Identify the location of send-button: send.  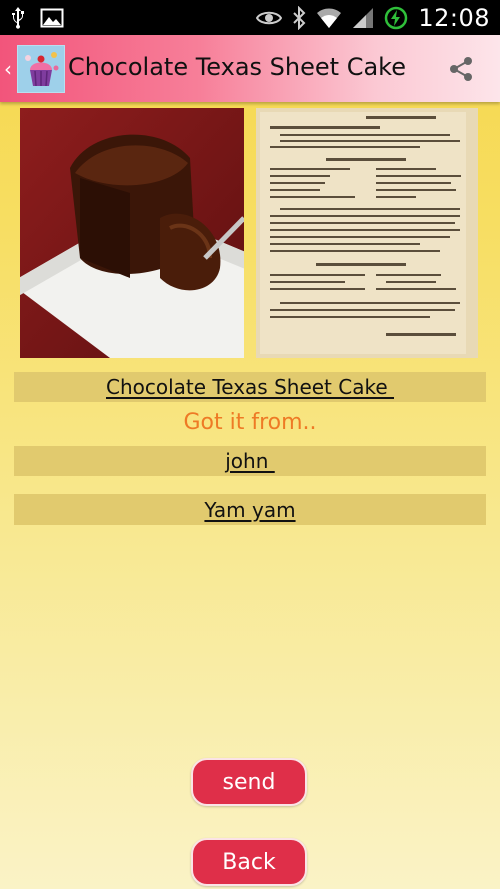
(249, 782).